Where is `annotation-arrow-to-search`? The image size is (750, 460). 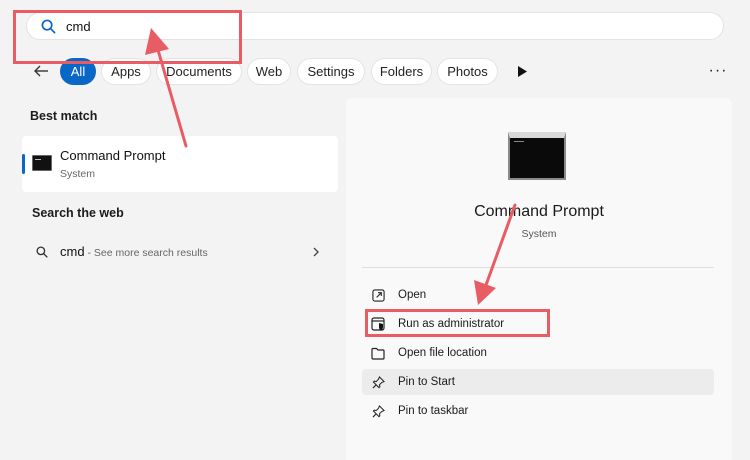
annotation-arrow-to-search is located at coordinates (166, 88).